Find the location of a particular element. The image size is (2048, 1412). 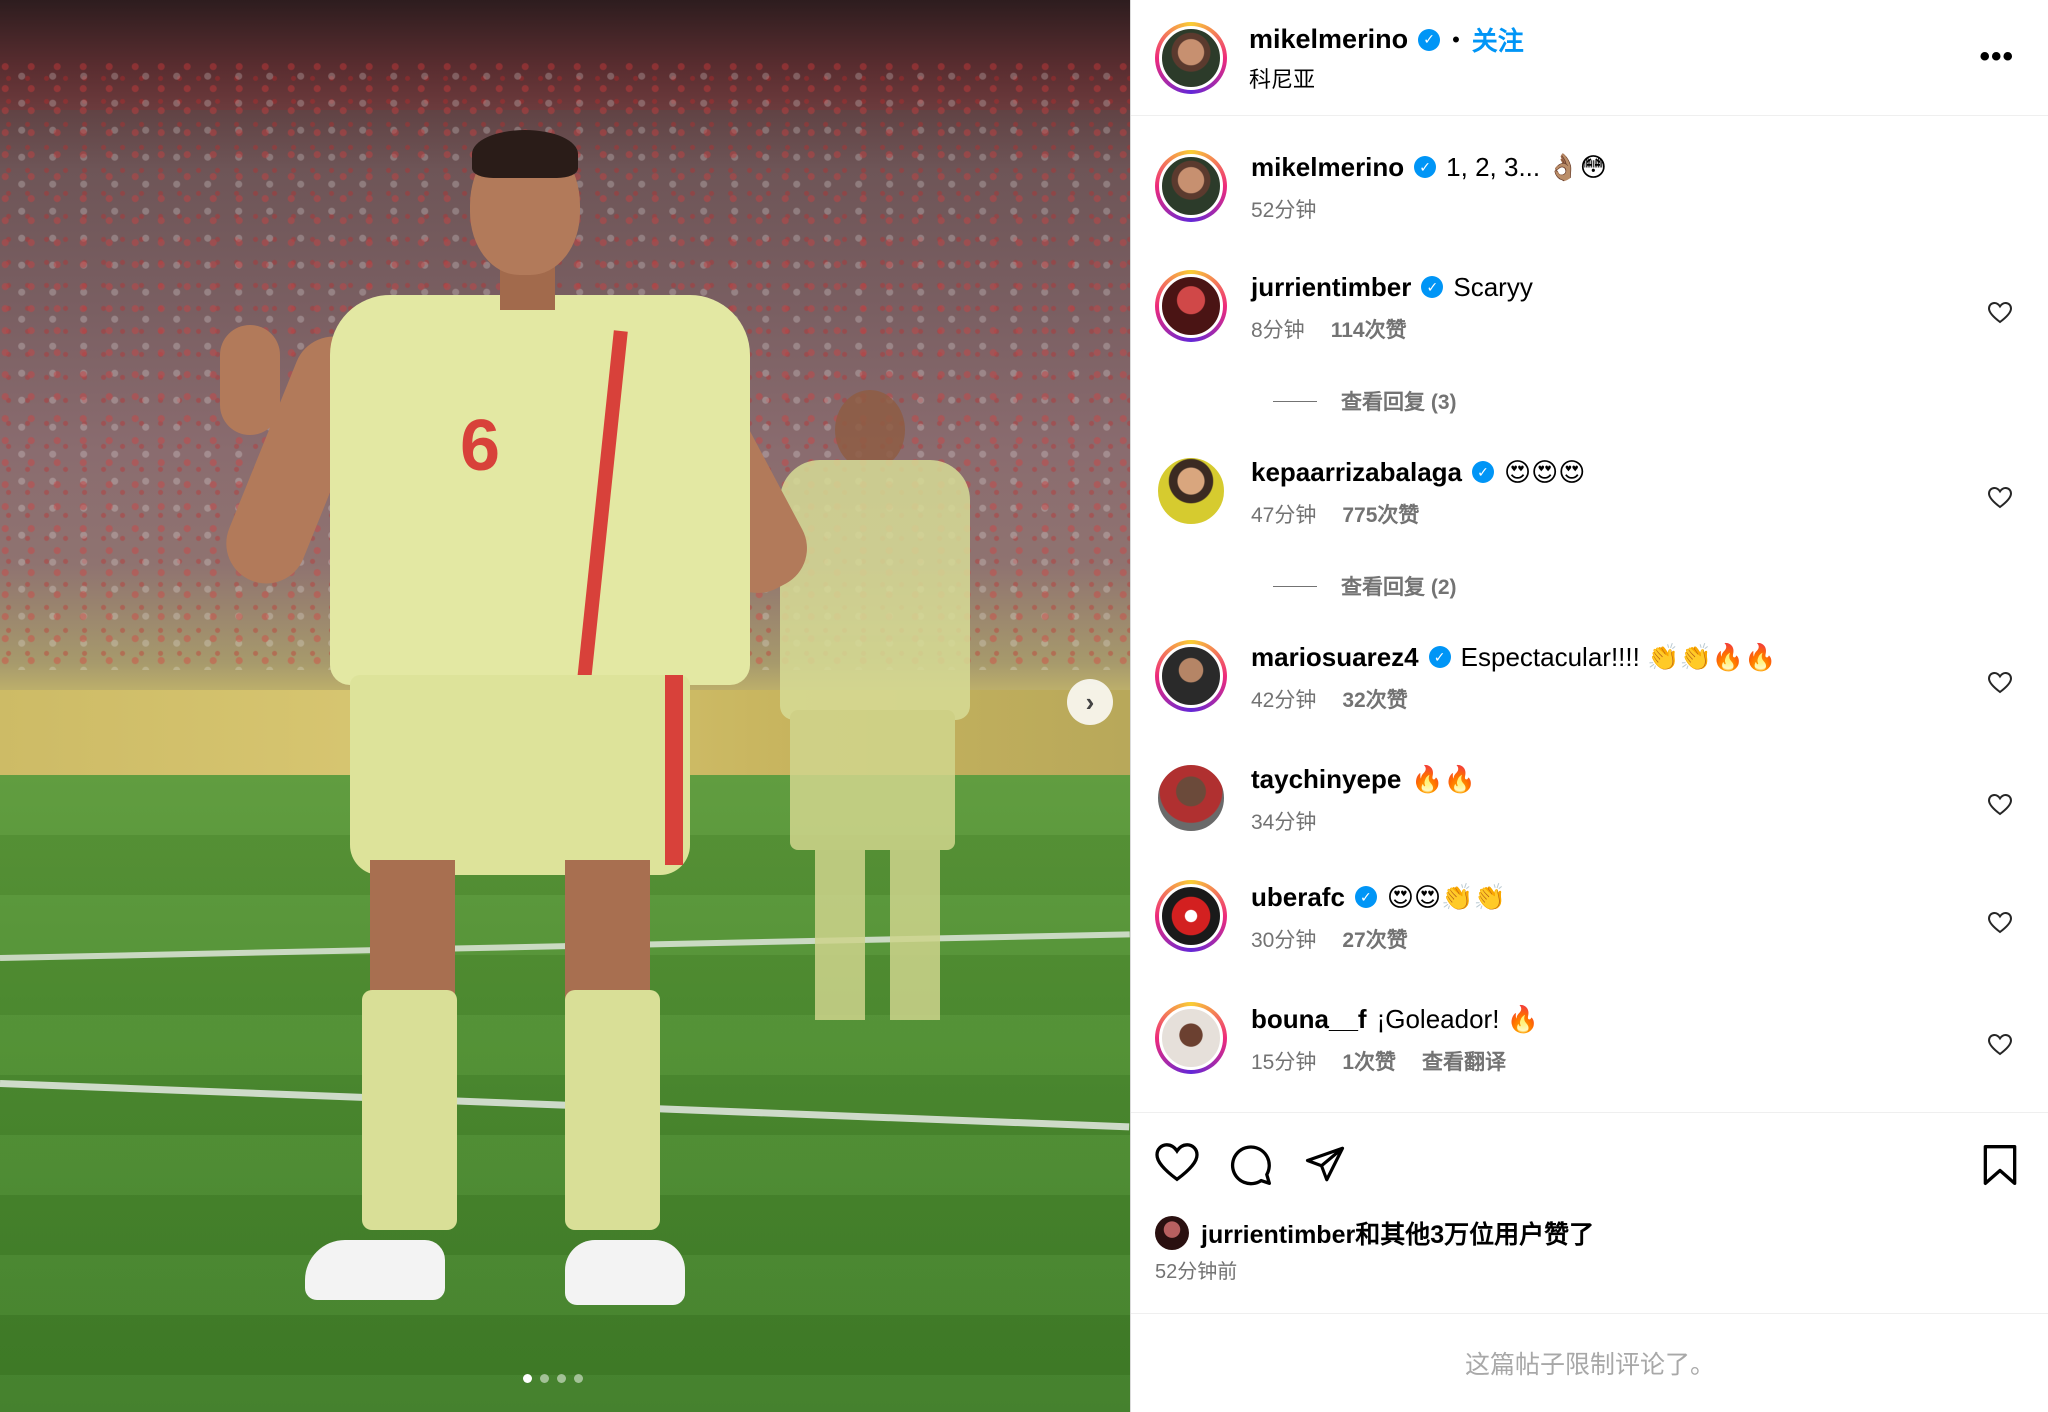

comments-limited-notice: 这篇帖子限制评论了。 is located at coordinates (1589, 1362).